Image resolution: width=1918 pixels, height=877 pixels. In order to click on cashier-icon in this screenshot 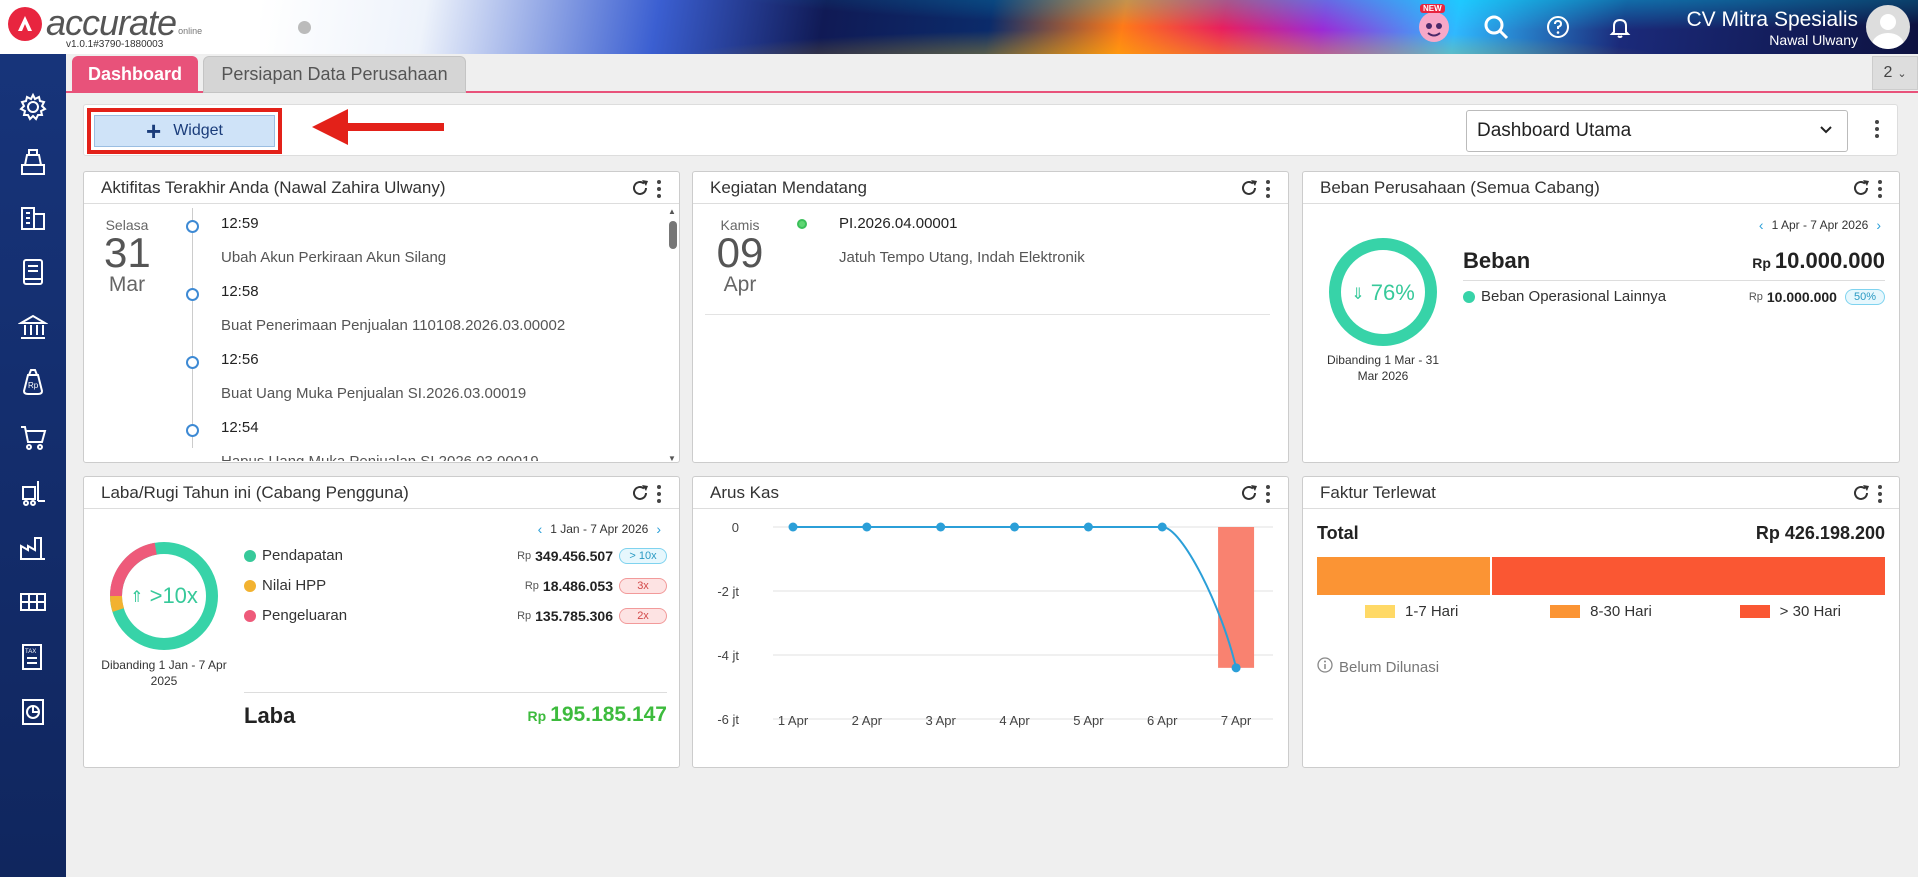, I will do `click(33, 161)`.